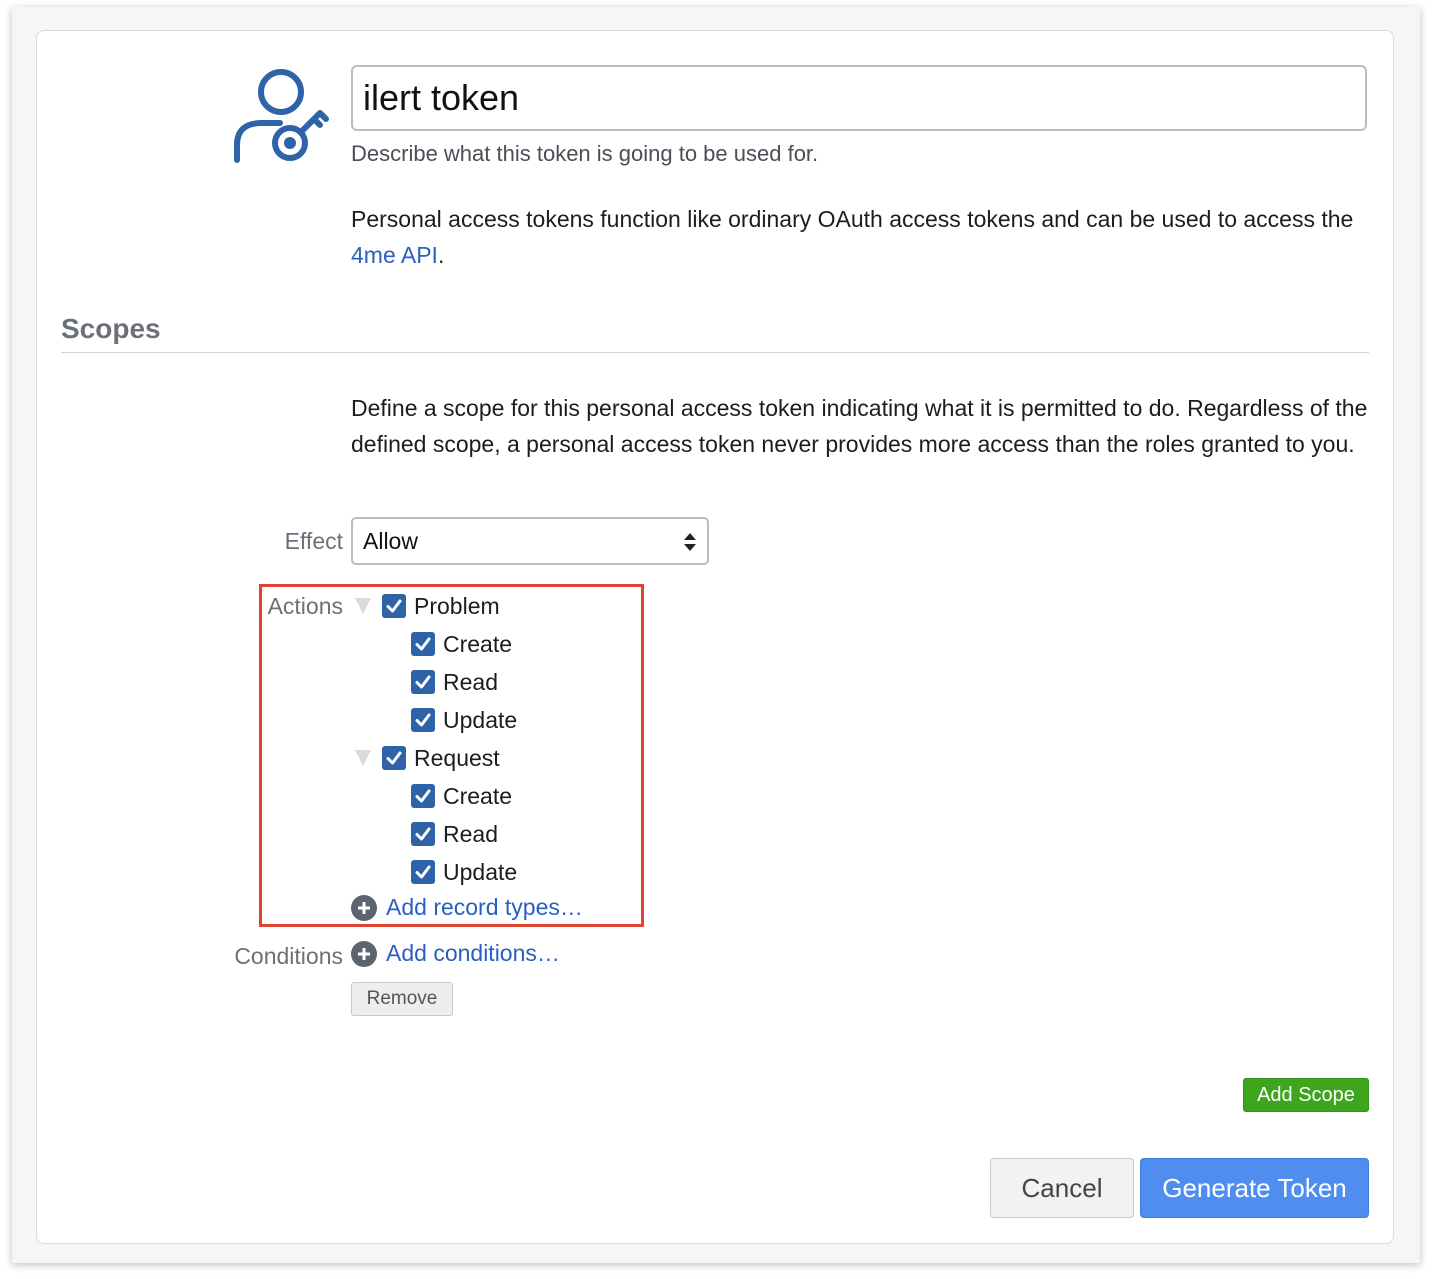 This screenshot has width=1432, height=1279. What do you see at coordinates (402, 999) in the screenshot?
I see `remove-button: Remove` at bounding box center [402, 999].